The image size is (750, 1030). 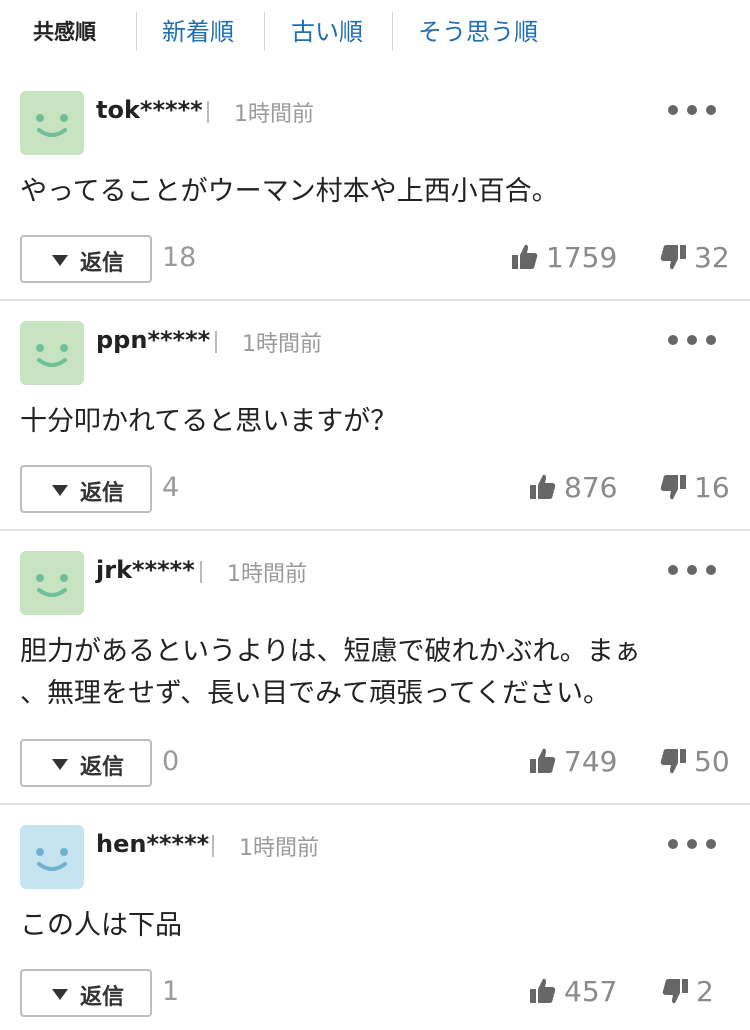 I want to click on comment-username: hen*****, so click(x=152, y=844).